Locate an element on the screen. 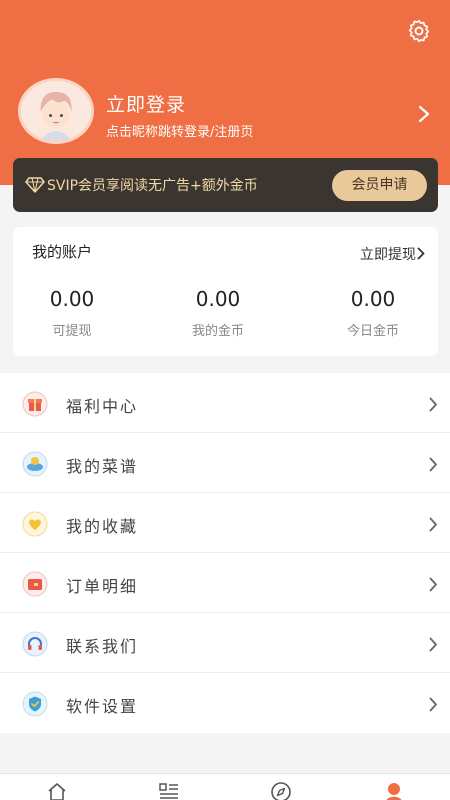 The width and height of the screenshot is (450, 800). bottom-tab-bar is located at coordinates (225, 786).